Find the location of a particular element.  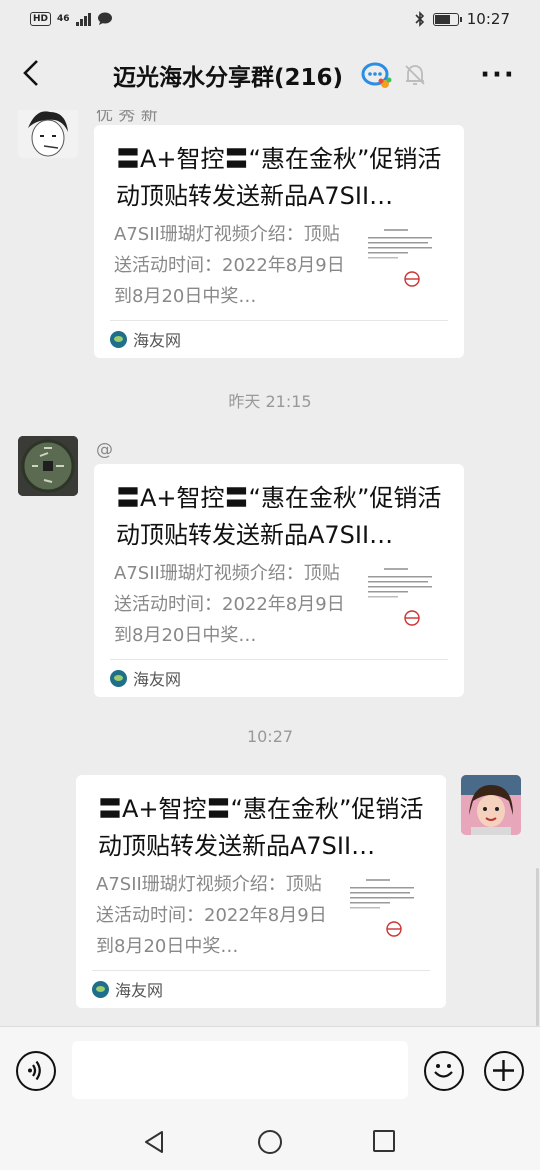

chat-header: 迈光海水分享群(216) ··· is located at coordinates (270, 74).